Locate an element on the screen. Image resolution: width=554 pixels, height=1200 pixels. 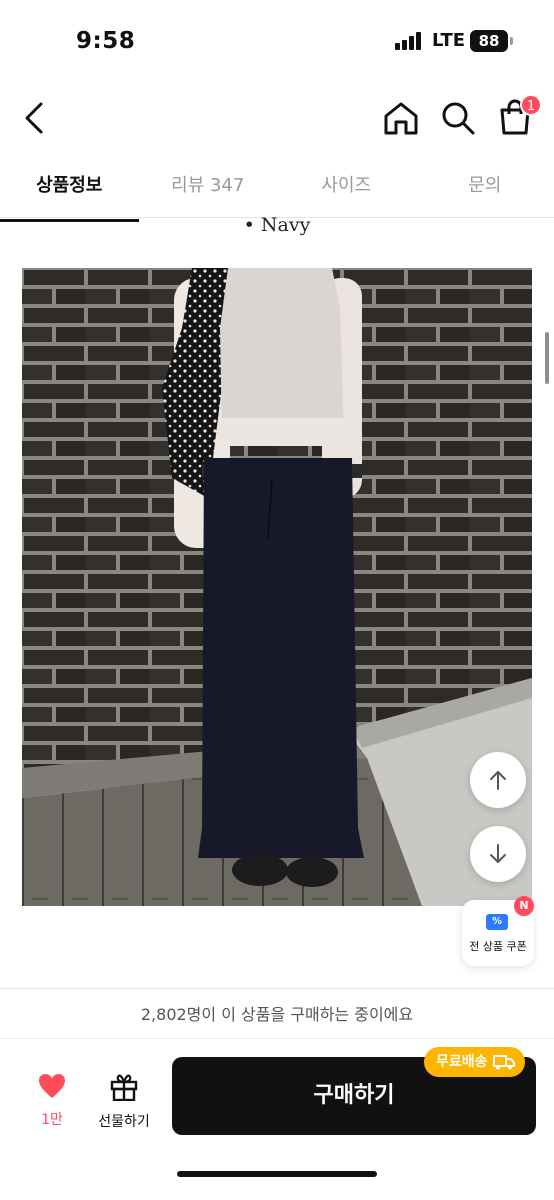
arrow-up-icon is located at coordinates (498, 780).